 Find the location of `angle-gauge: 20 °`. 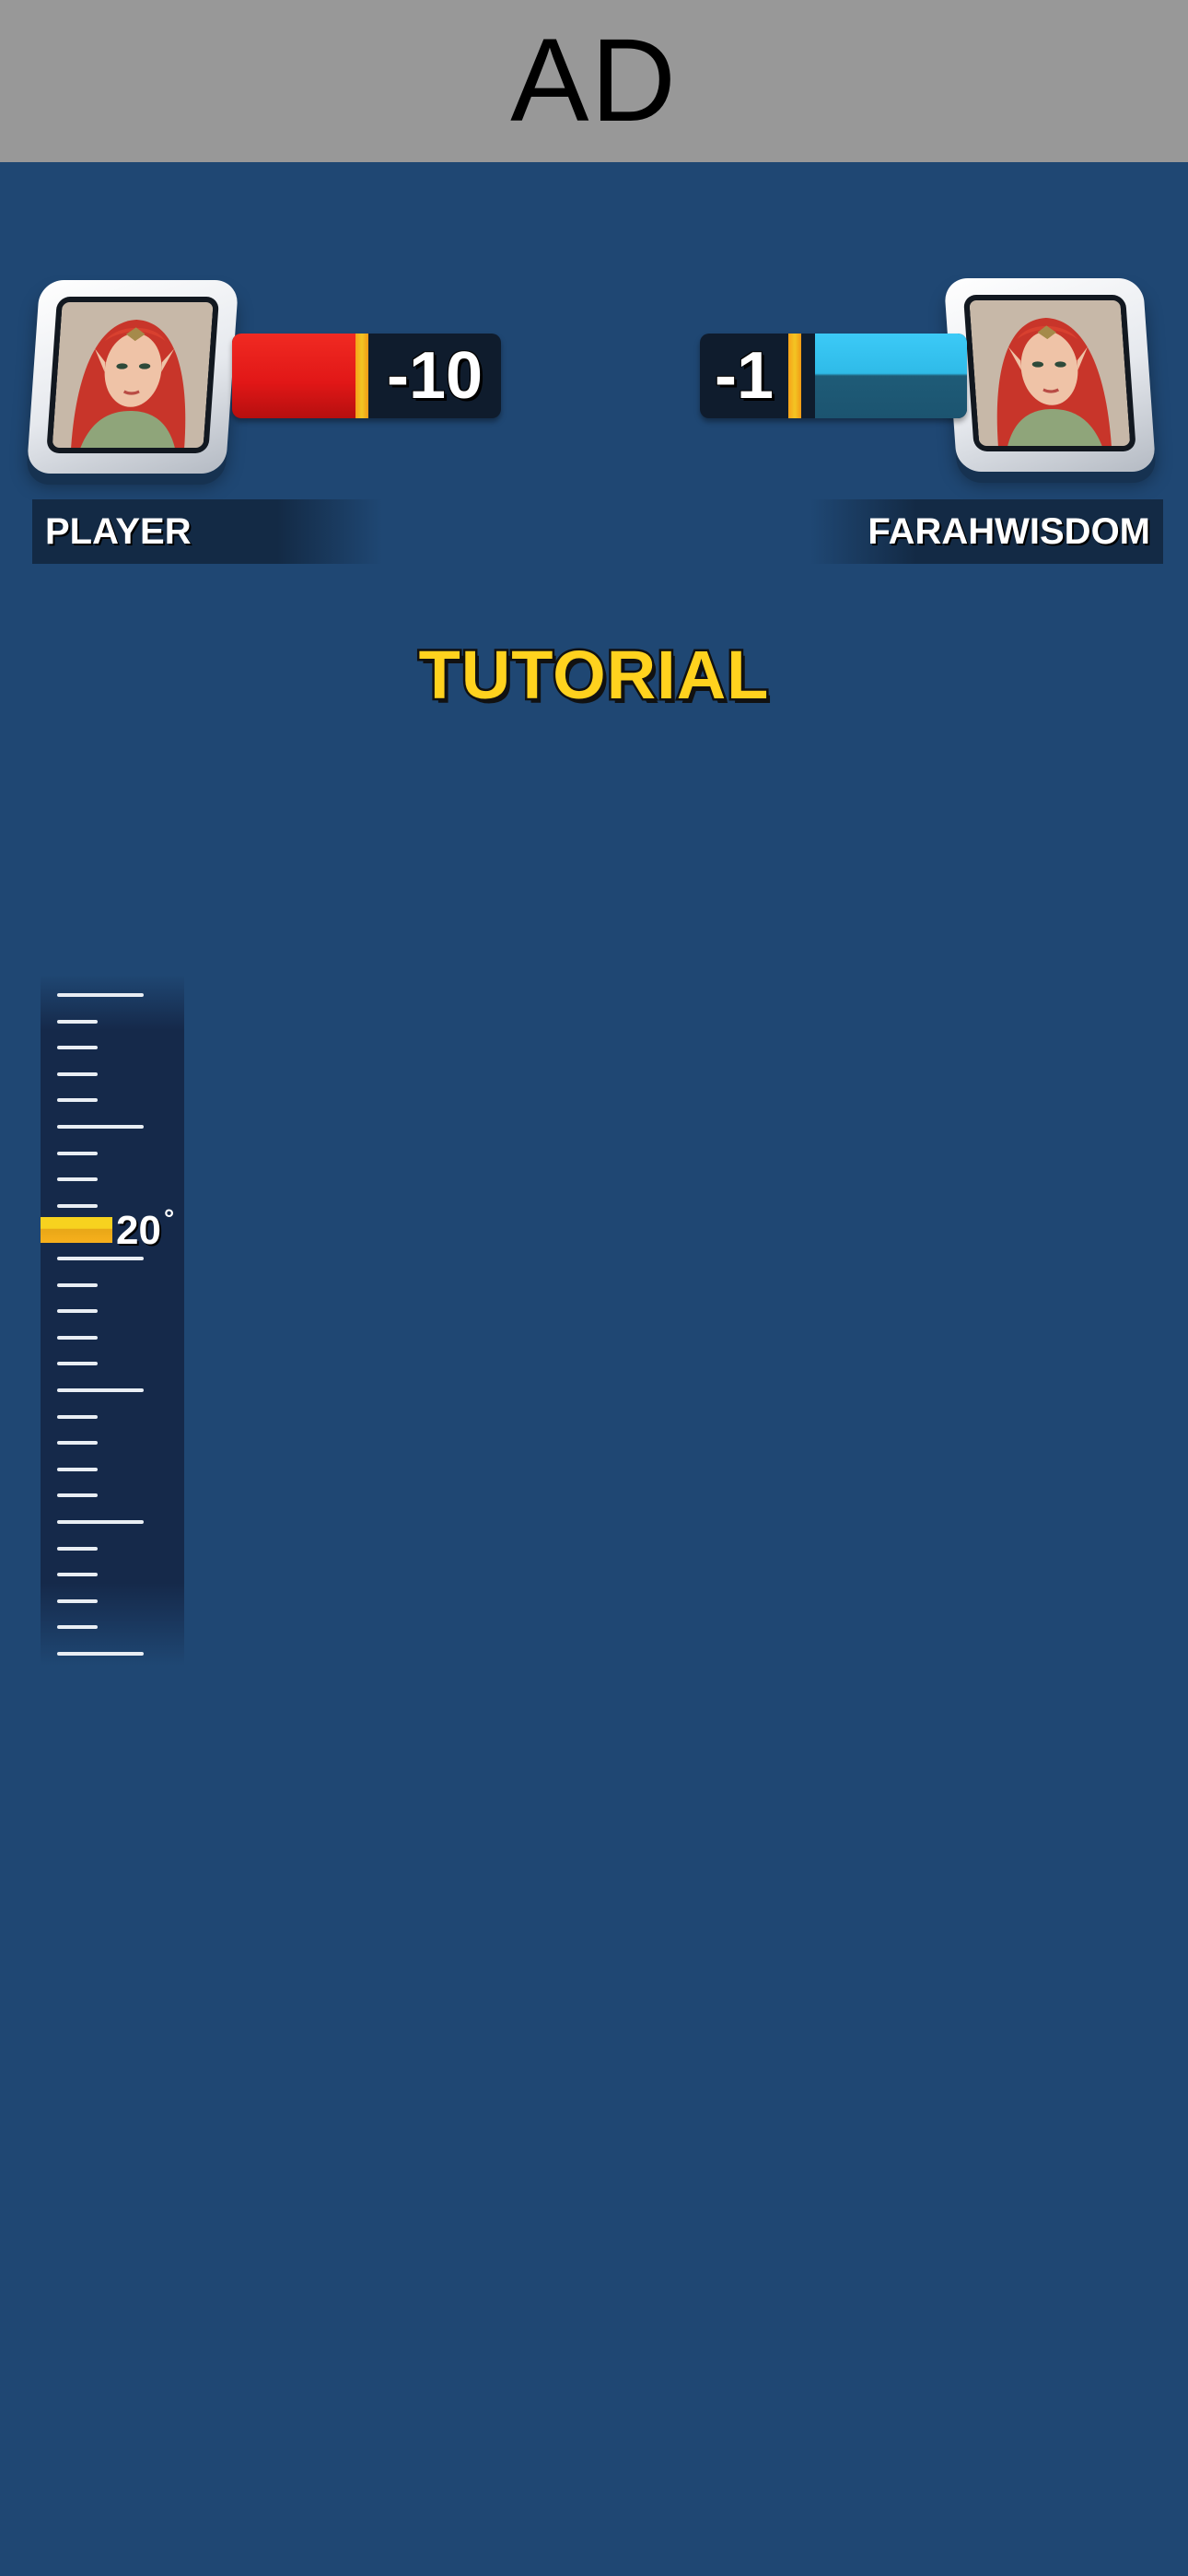

angle-gauge: 20 ° is located at coordinates (112, 1320).